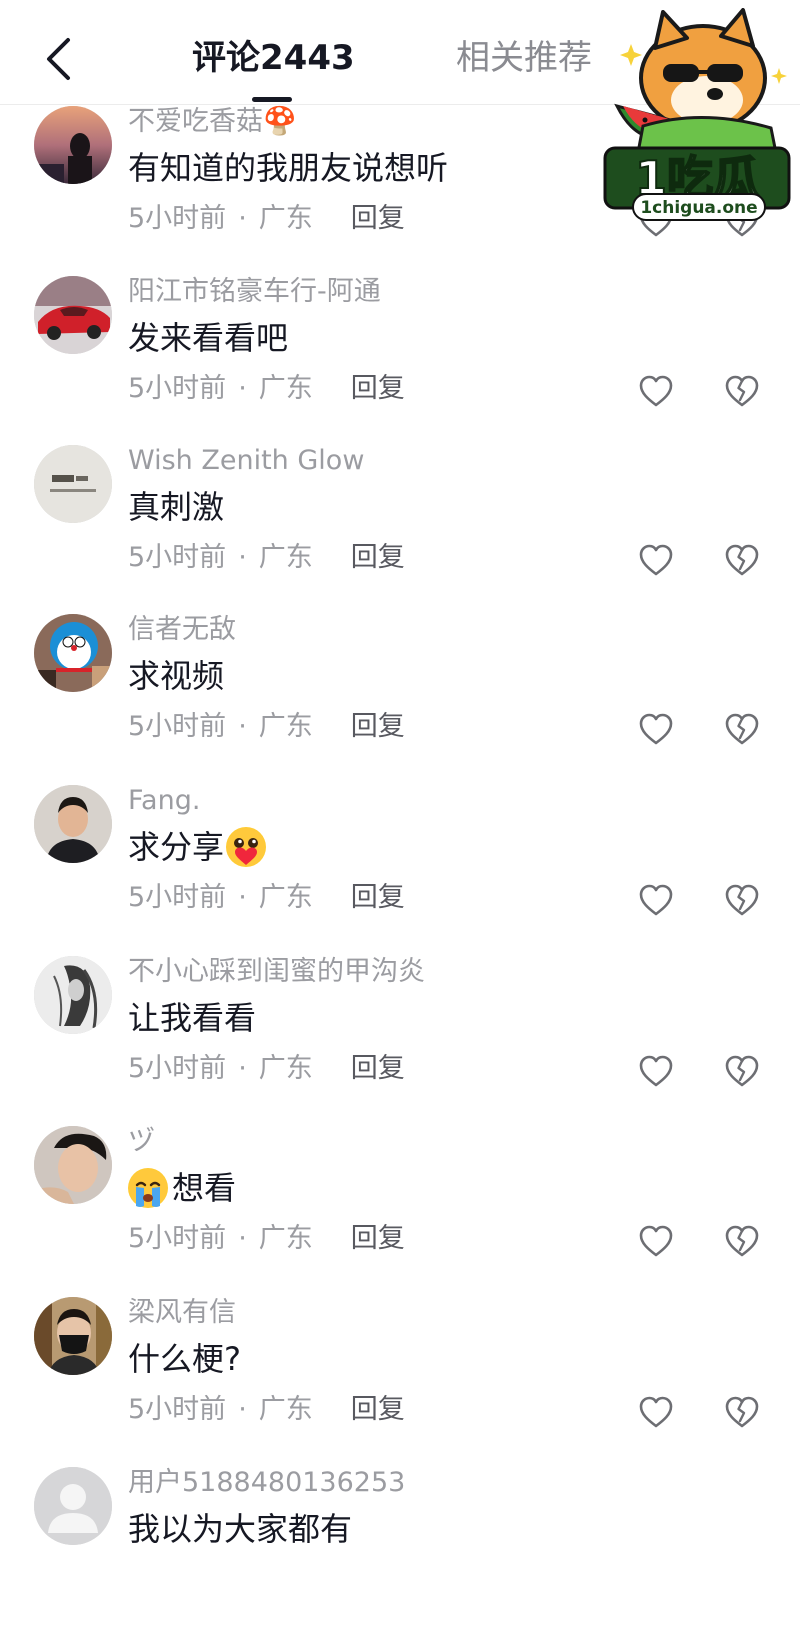 This screenshot has height=1634, width=800. I want to click on comment-text: 求分享, so click(197, 847).